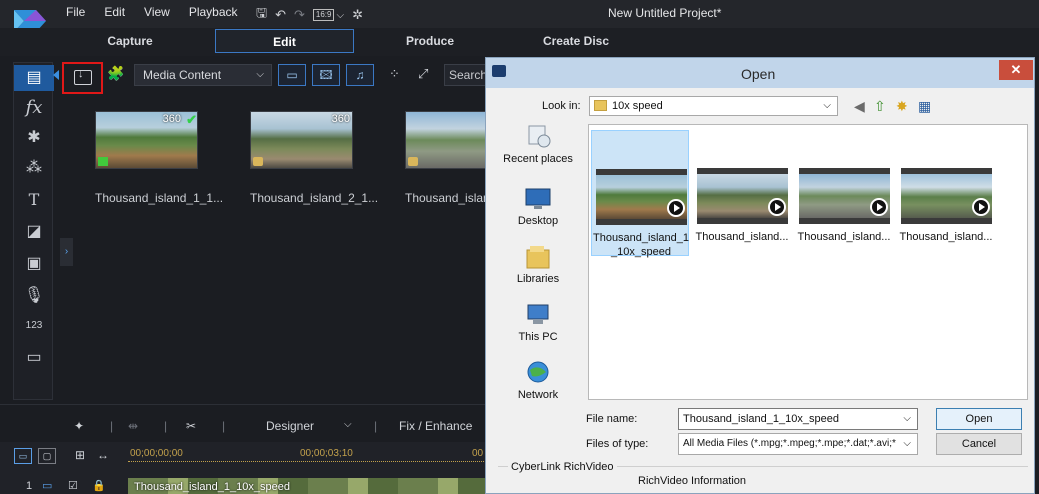  I want to click on view-menu-icon: ▦, so click(924, 106).